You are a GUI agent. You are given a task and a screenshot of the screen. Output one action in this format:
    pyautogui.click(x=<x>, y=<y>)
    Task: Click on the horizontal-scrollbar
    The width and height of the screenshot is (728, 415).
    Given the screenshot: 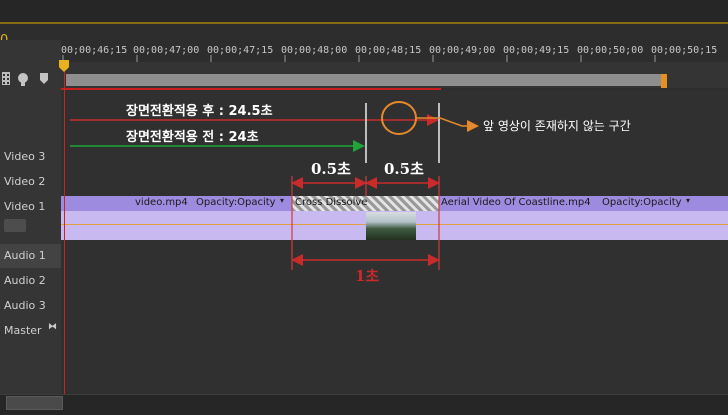 What is the action you would take?
    pyautogui.click(x=364, y=404)
    